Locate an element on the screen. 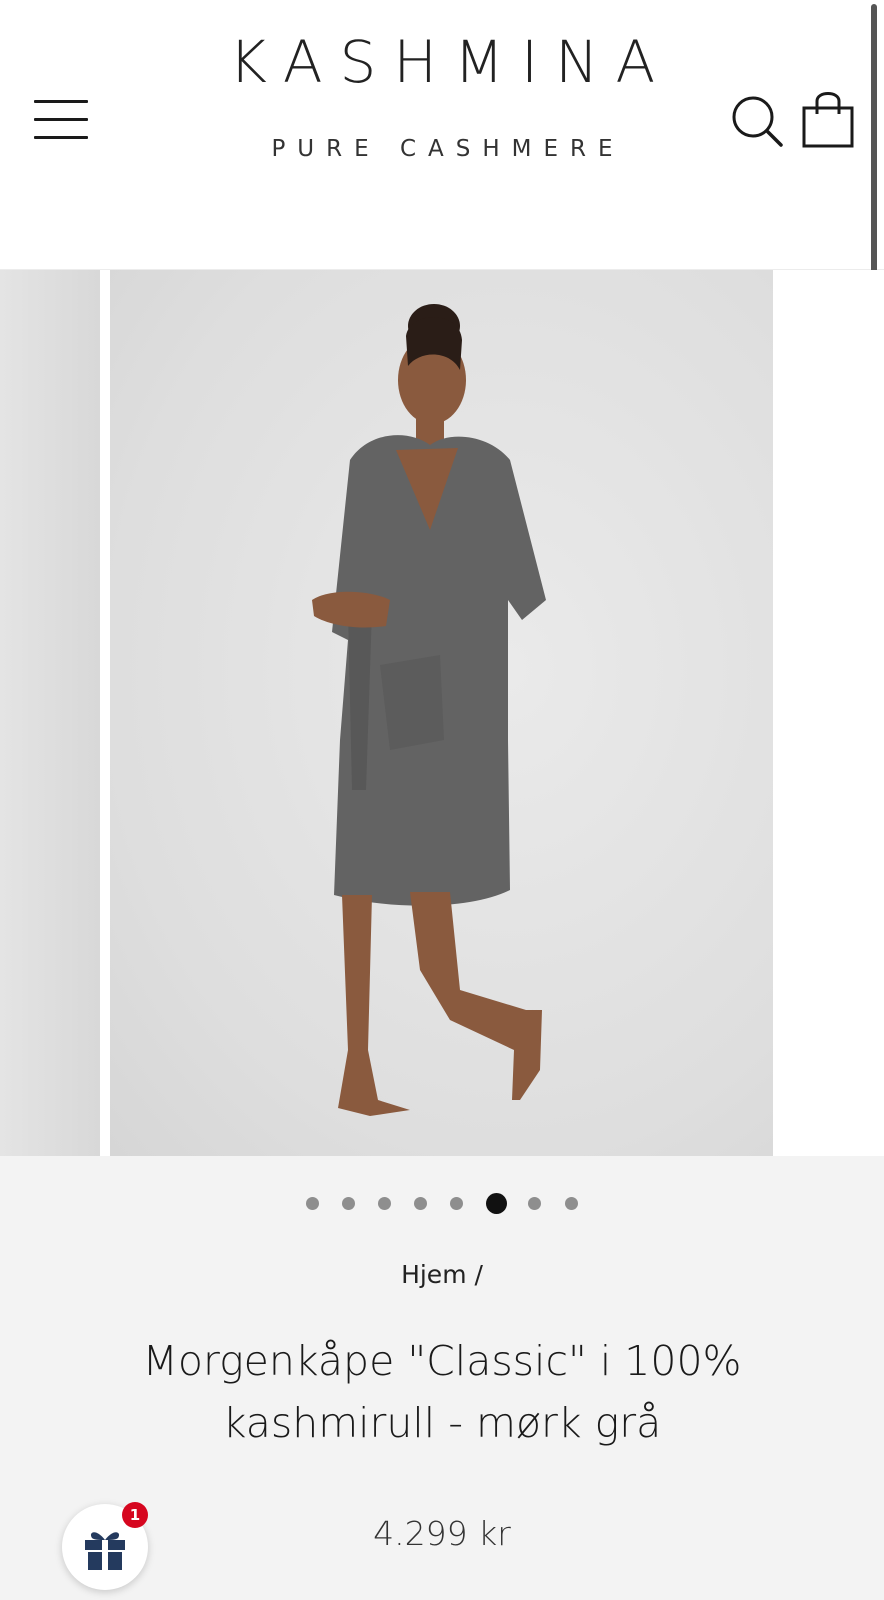 The image size is (884, 1600). gift-icon is located at coordinates (105, 1551).